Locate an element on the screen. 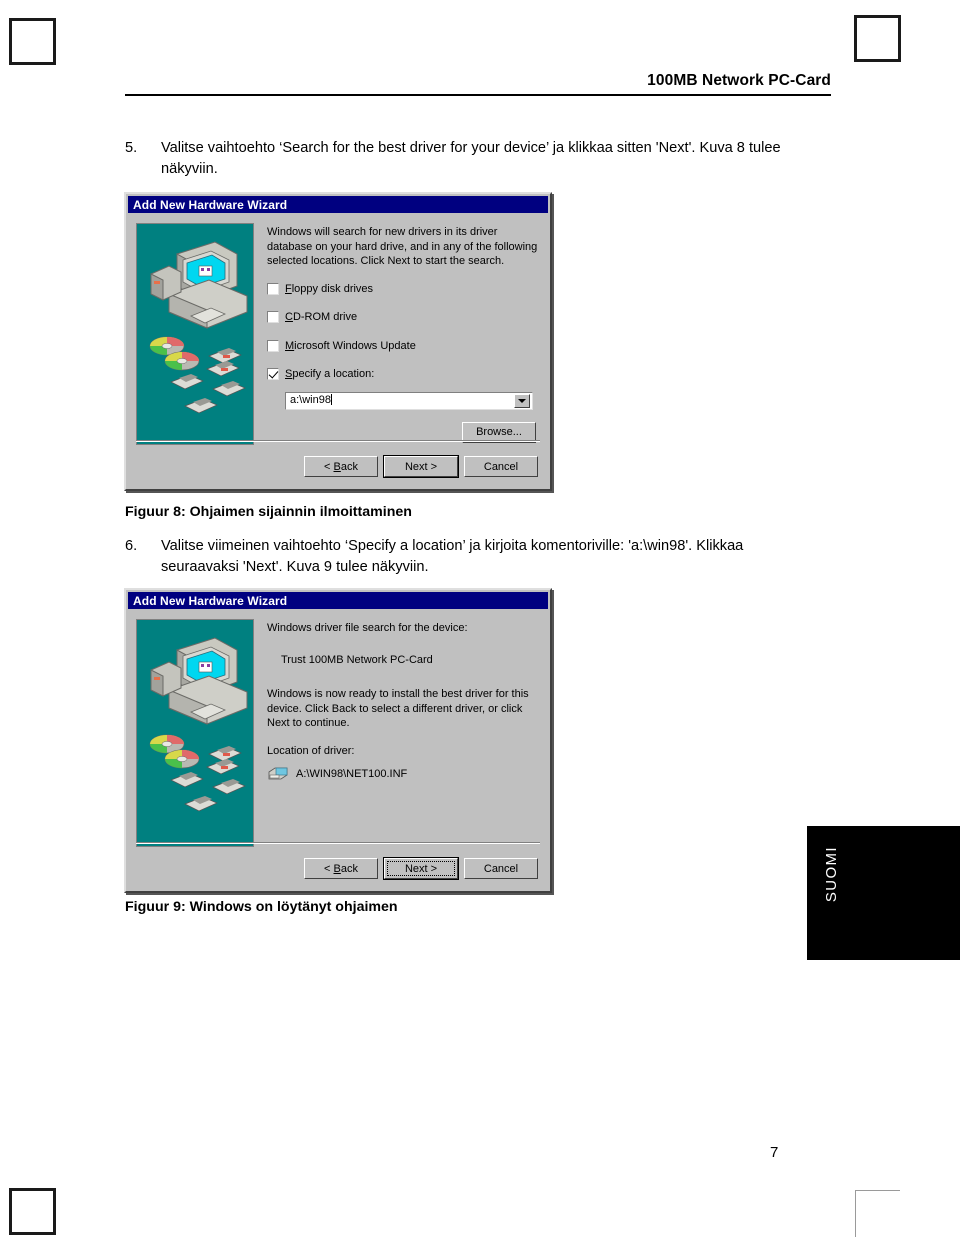 Image resolution: width=960 pixels, height=1237 pixels. registration-mark-bottom-left is located at coordinates (32, 1211).